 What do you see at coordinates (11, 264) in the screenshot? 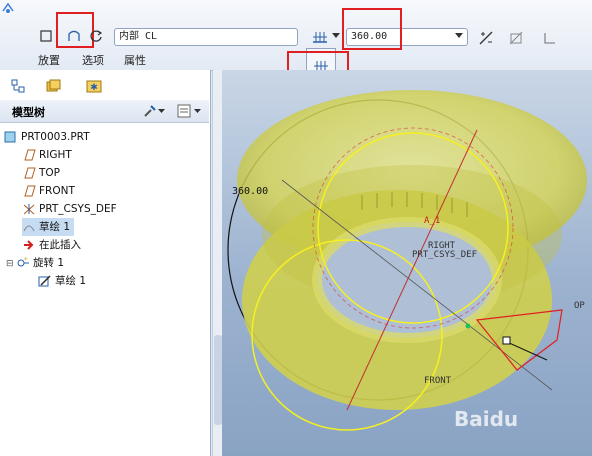
I see `expand-icon: ⊟` at bounding box center [11, 264].